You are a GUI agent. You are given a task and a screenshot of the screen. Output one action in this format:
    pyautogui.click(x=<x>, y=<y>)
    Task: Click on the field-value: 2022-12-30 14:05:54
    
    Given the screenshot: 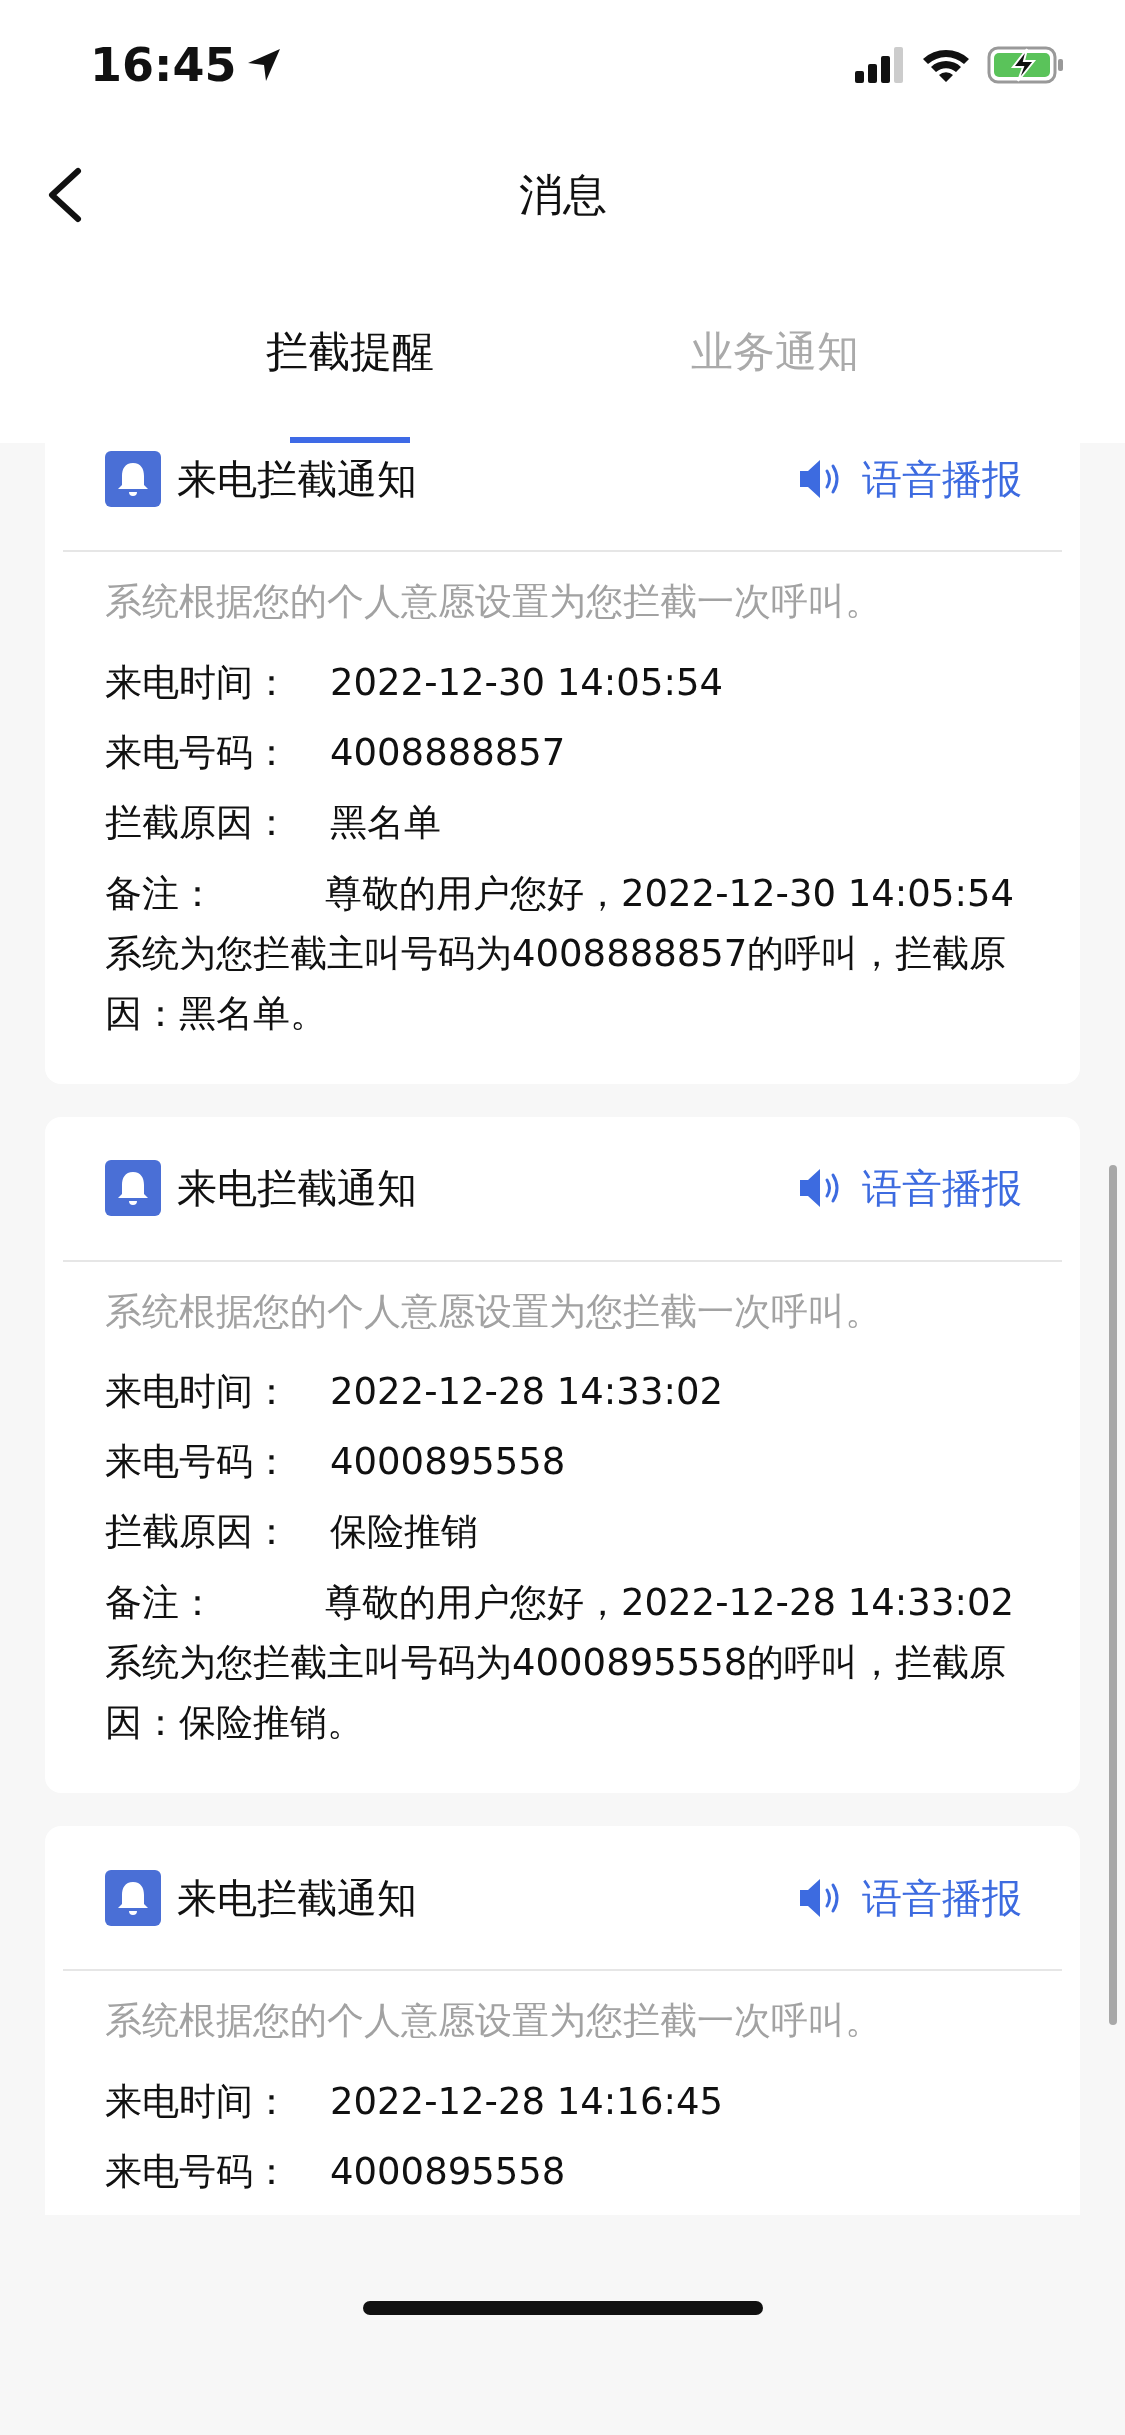 What is the action you would take?
    pyautogui.click(x=526, y=682)
    